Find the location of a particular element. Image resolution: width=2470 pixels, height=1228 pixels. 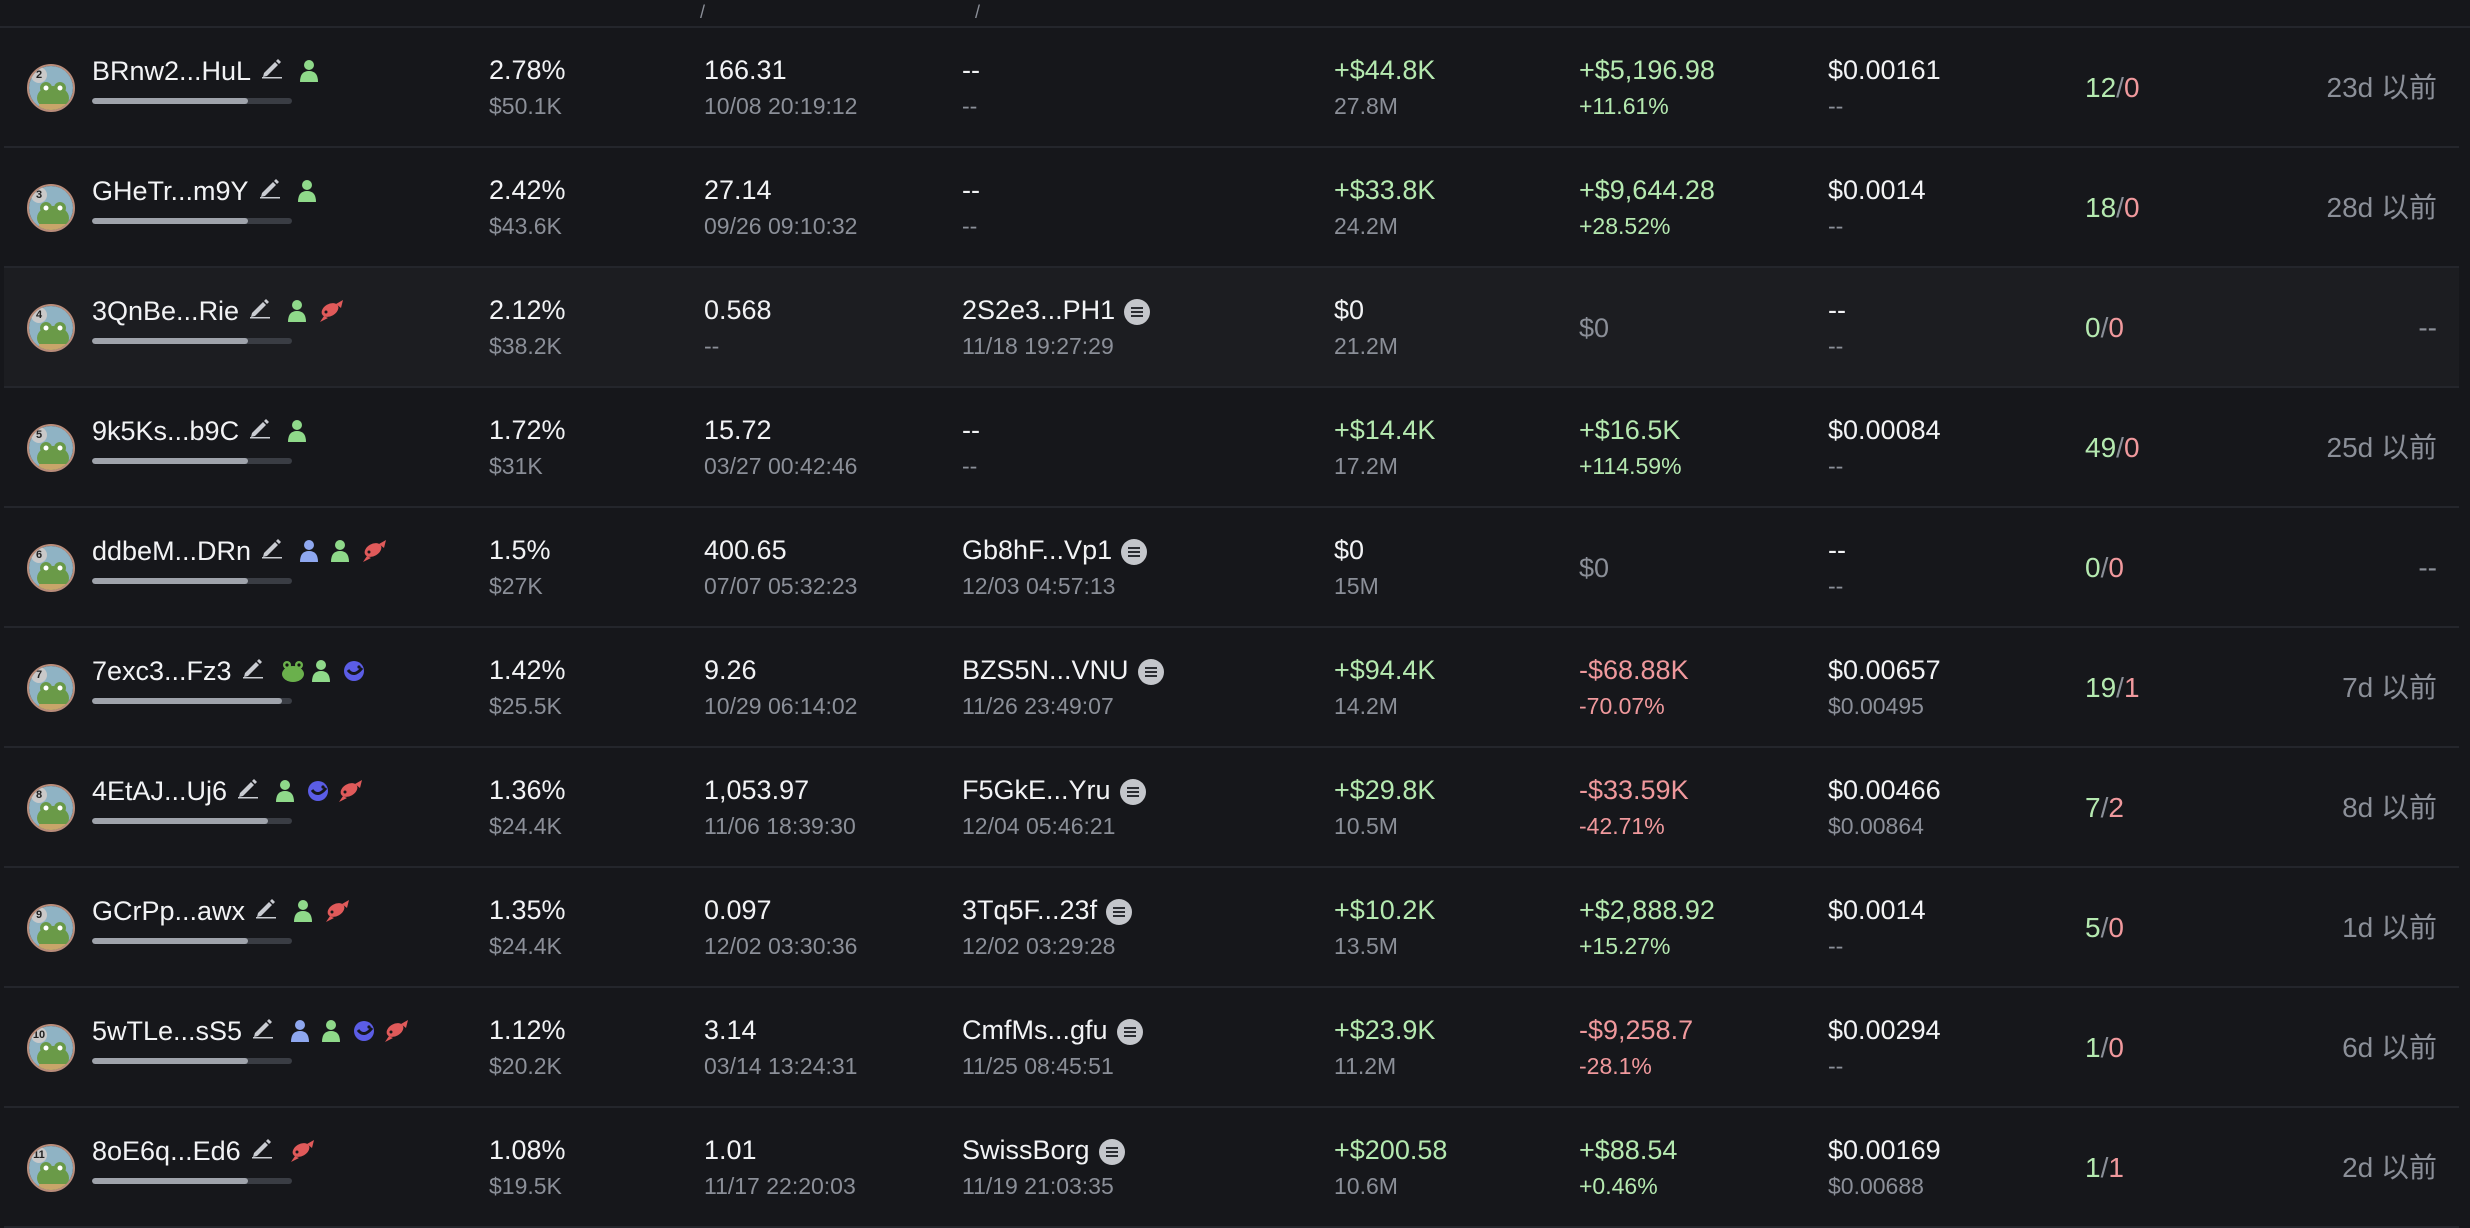

bought-time: 03/14 13:24:31 is located at coordinates (781, 1066).